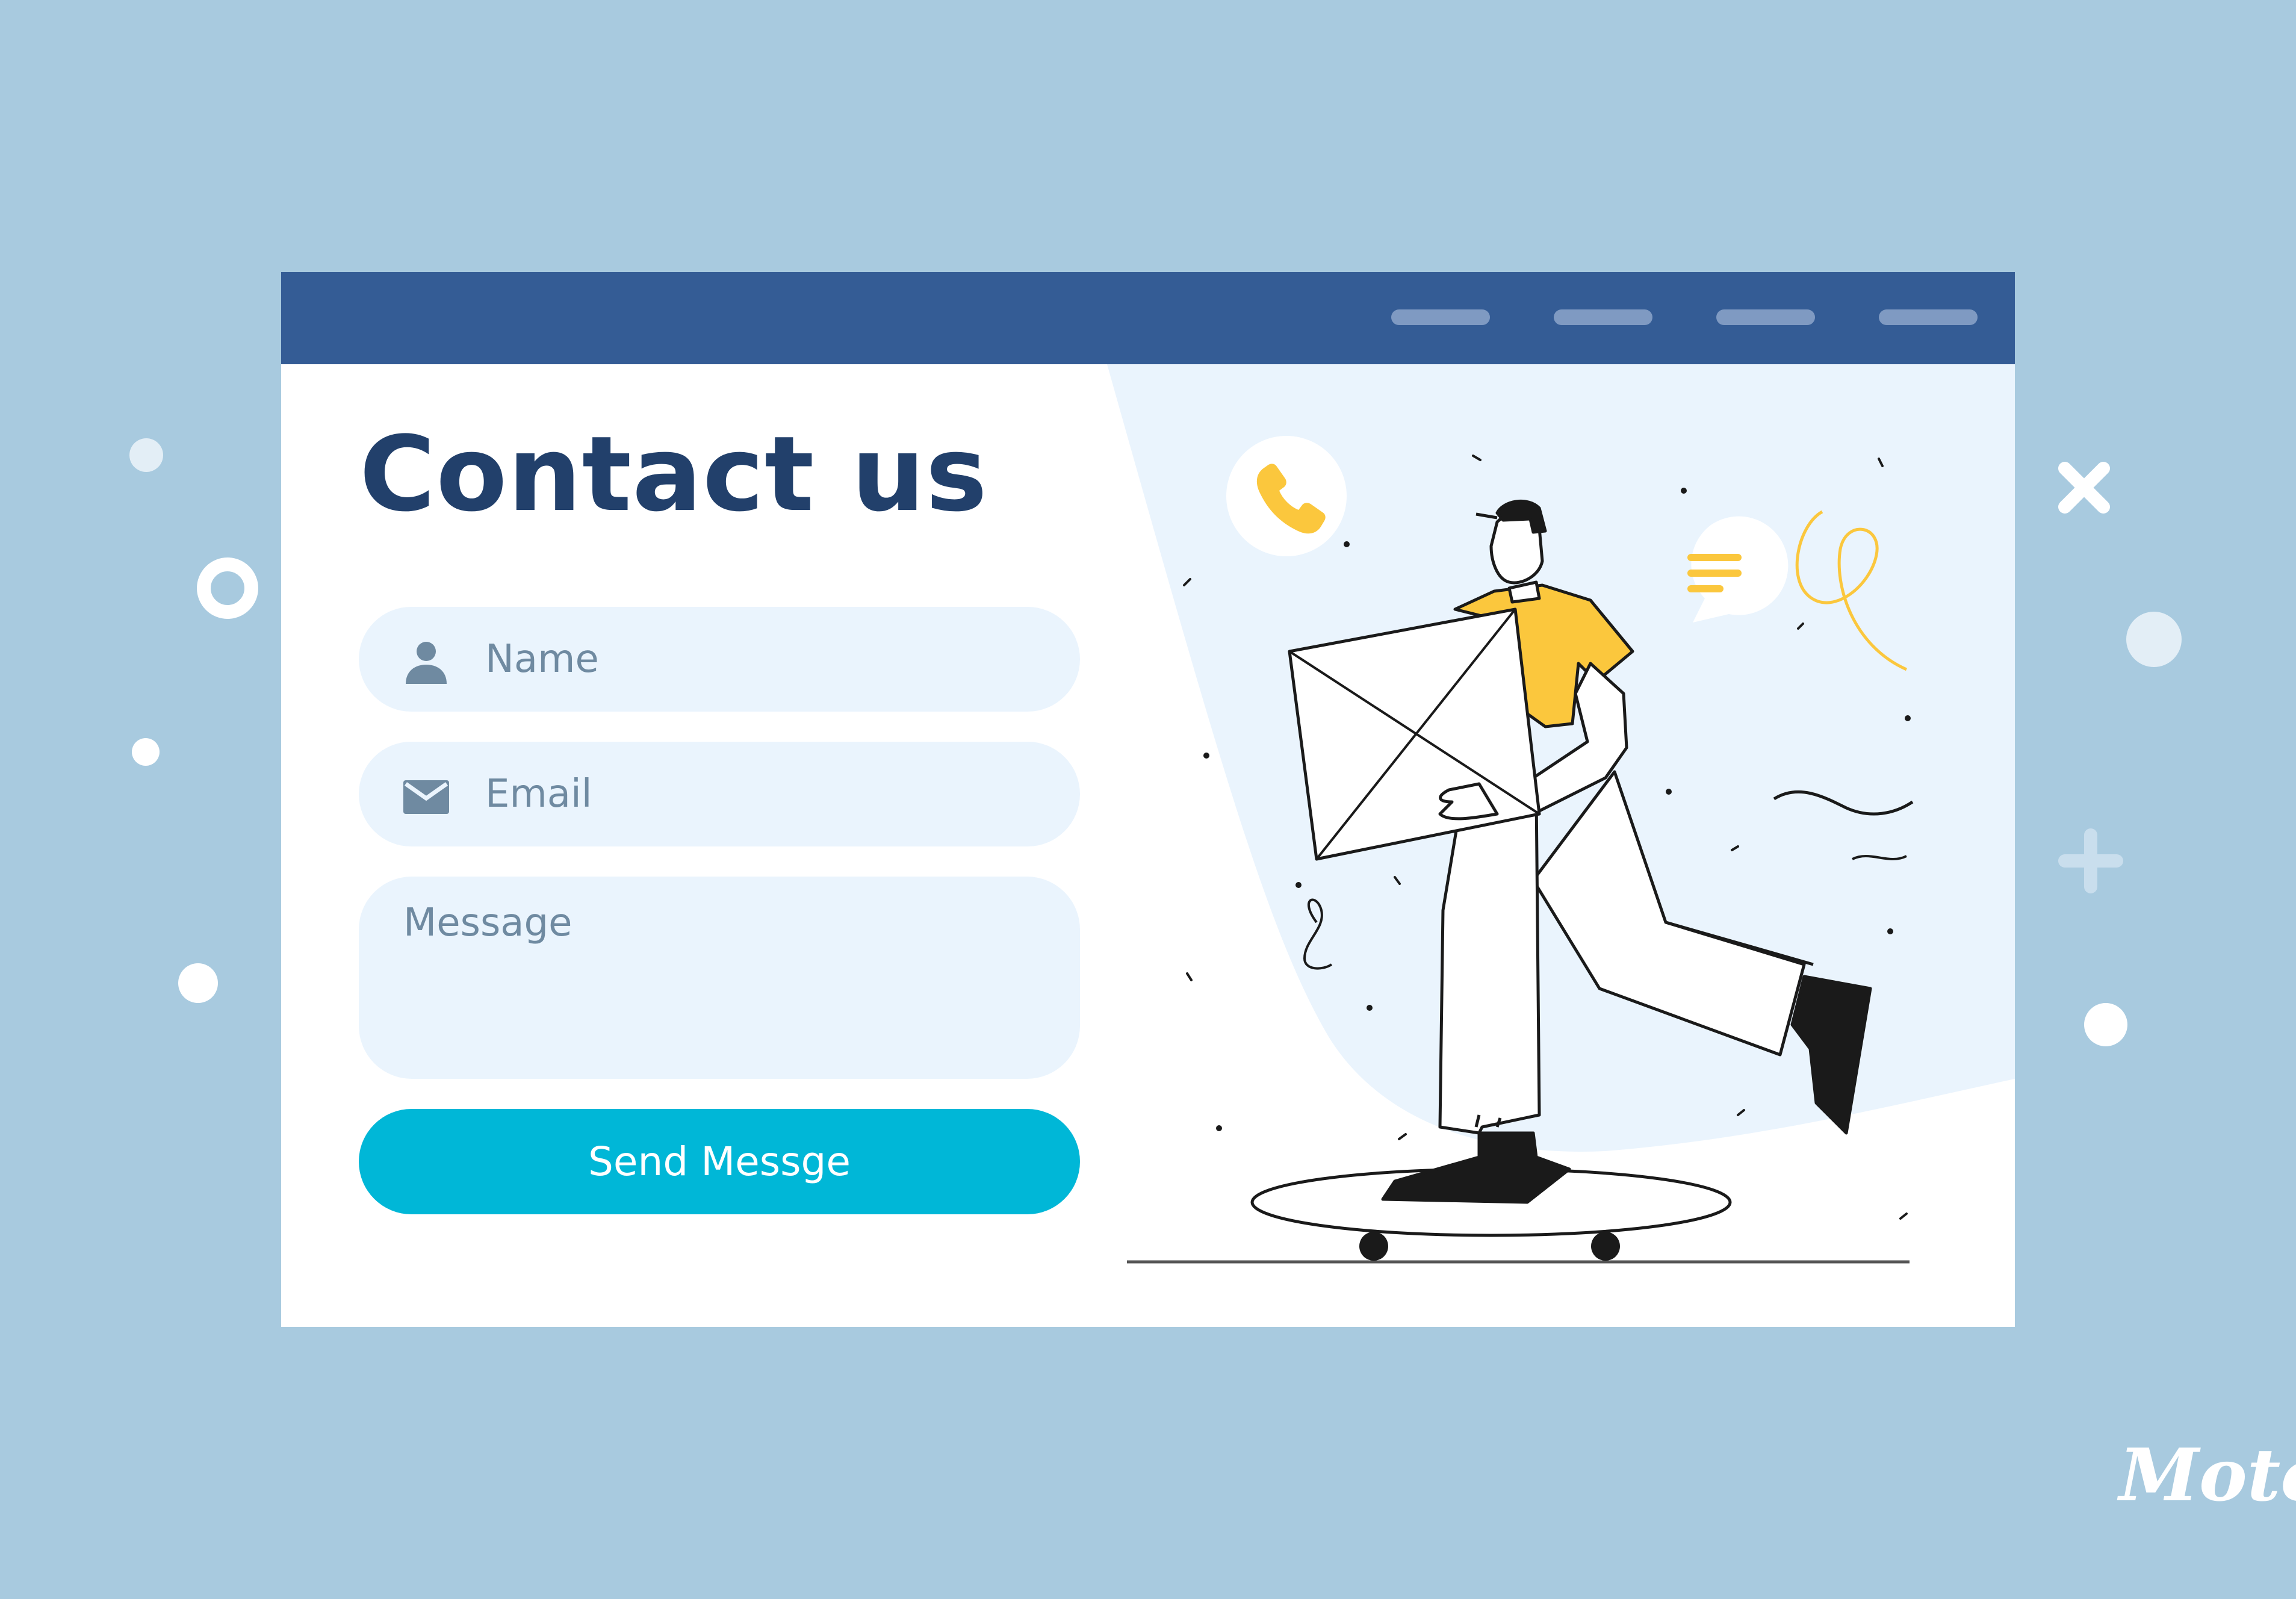  I want to click on watermark-logo: Motol, so click(2207, 1475).